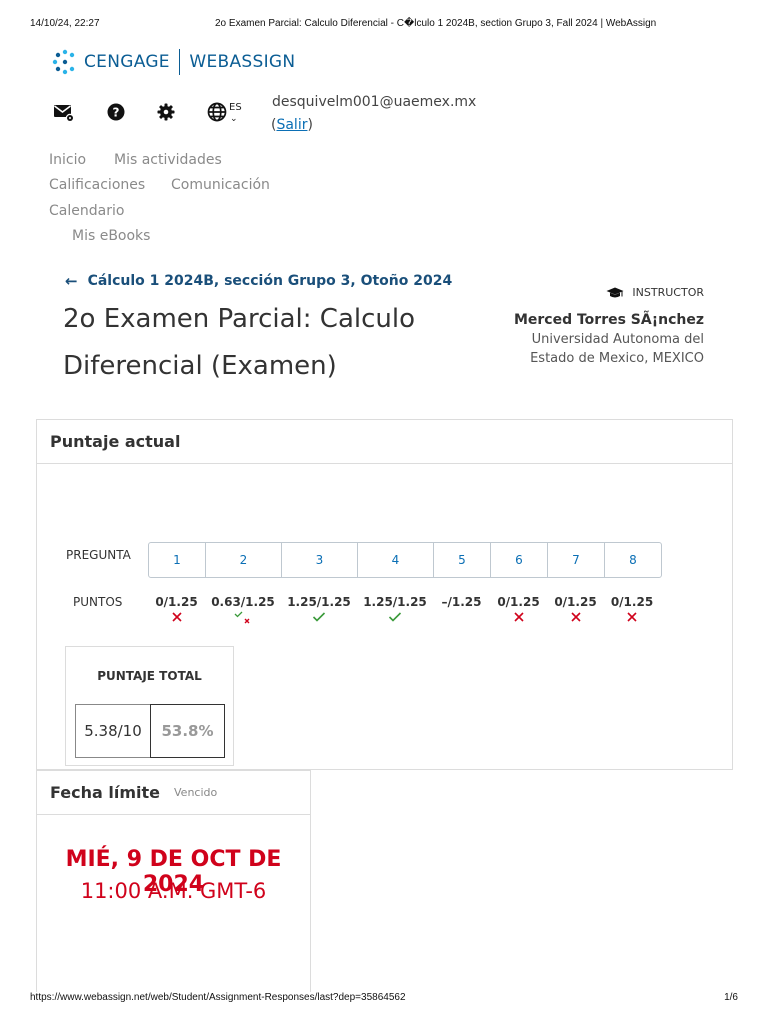  Describe the element at coordinates (187, 731) in the screenshot. I see `total-score-percent: 53.8%` at that location.